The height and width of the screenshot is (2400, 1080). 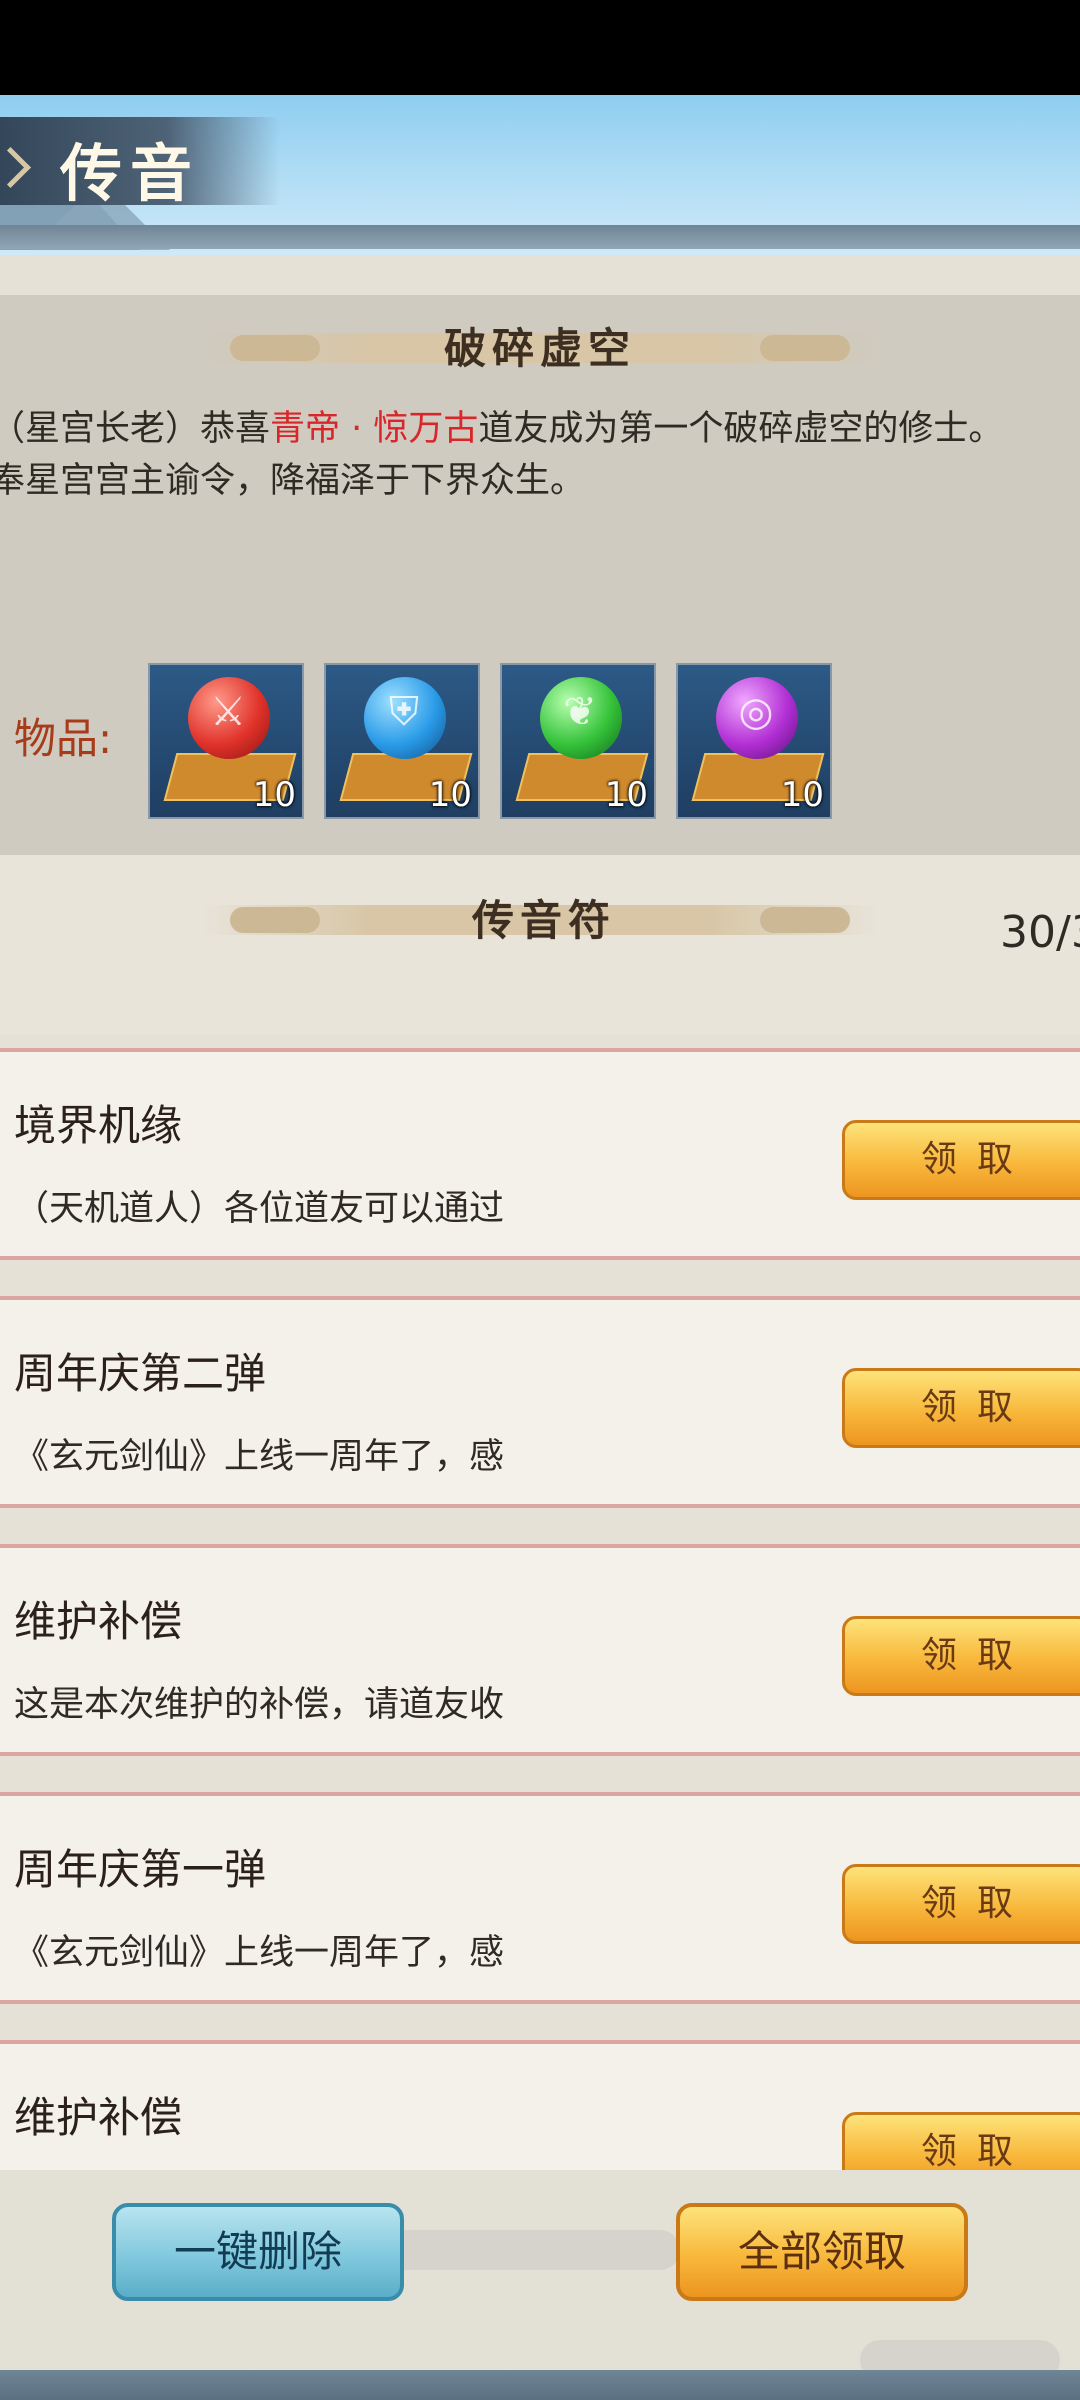 I want to click on mail-item: 境界机缘 （天机道人）各位道友可以通过 领取, so click(x=540, y=1154).